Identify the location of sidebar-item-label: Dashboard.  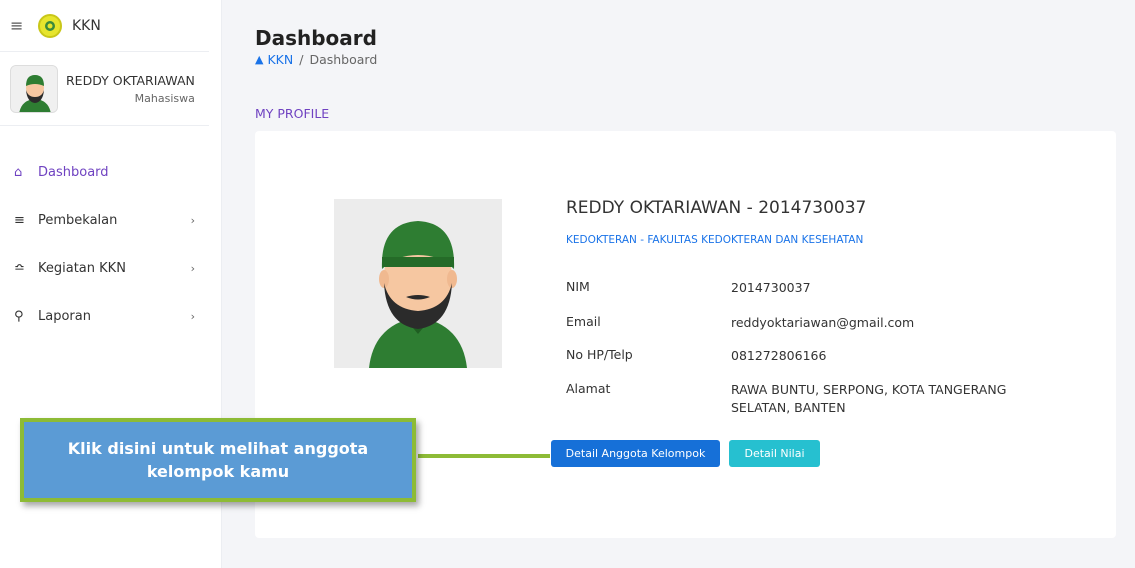
(73, 172).